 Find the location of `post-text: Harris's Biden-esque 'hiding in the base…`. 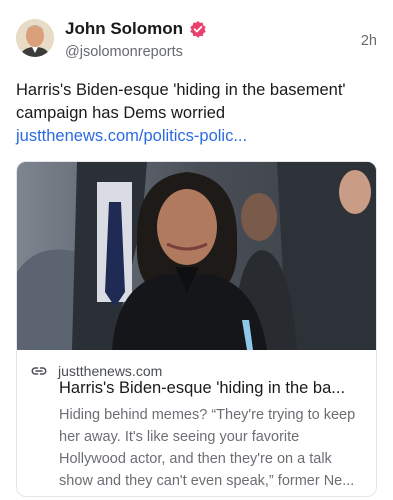

post-text: Harris's Biden-esque 'hiding in the base… is located at coordinates (198, 113).